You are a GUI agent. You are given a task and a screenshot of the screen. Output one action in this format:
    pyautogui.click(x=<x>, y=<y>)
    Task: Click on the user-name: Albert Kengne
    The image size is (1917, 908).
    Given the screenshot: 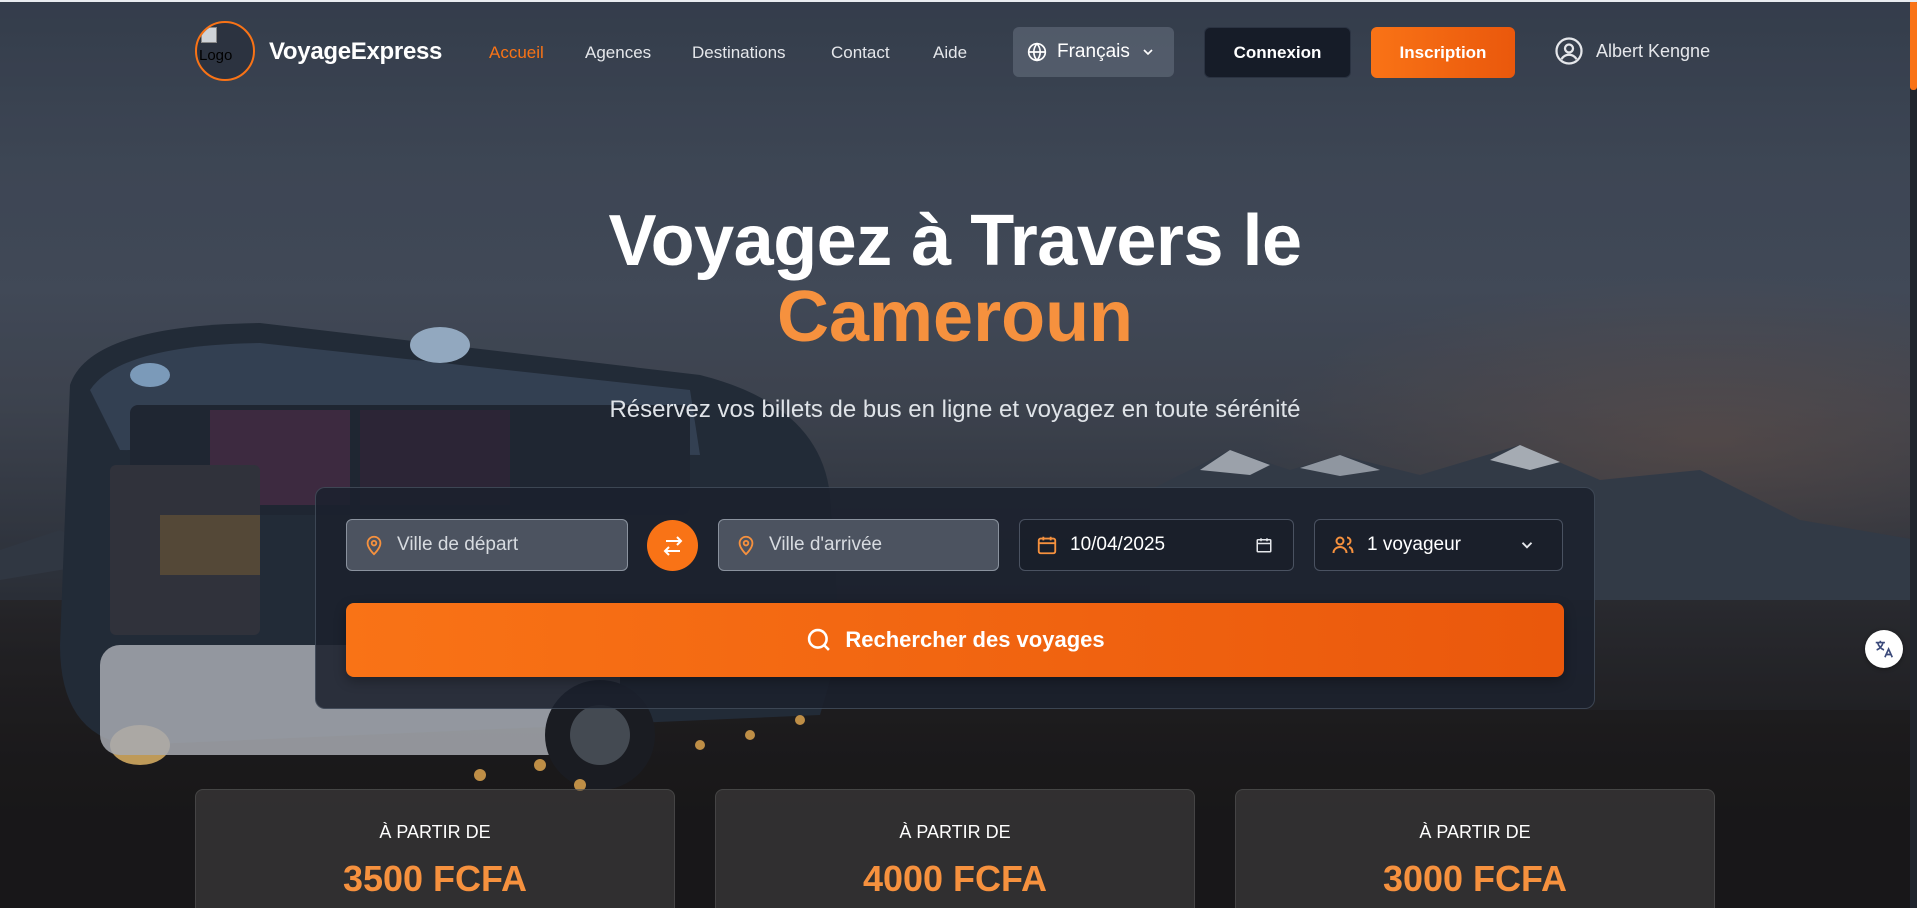 What is the action you would take?
    pyautogui.click(x=1653, y=50)
    